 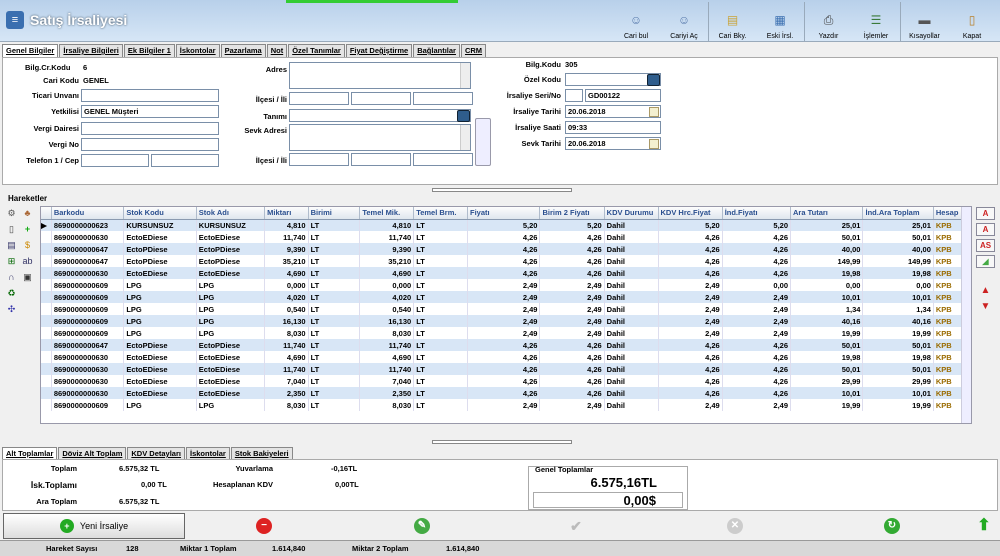 I want to click on add-box-icon: ⊞, so click(x=11, y=261).